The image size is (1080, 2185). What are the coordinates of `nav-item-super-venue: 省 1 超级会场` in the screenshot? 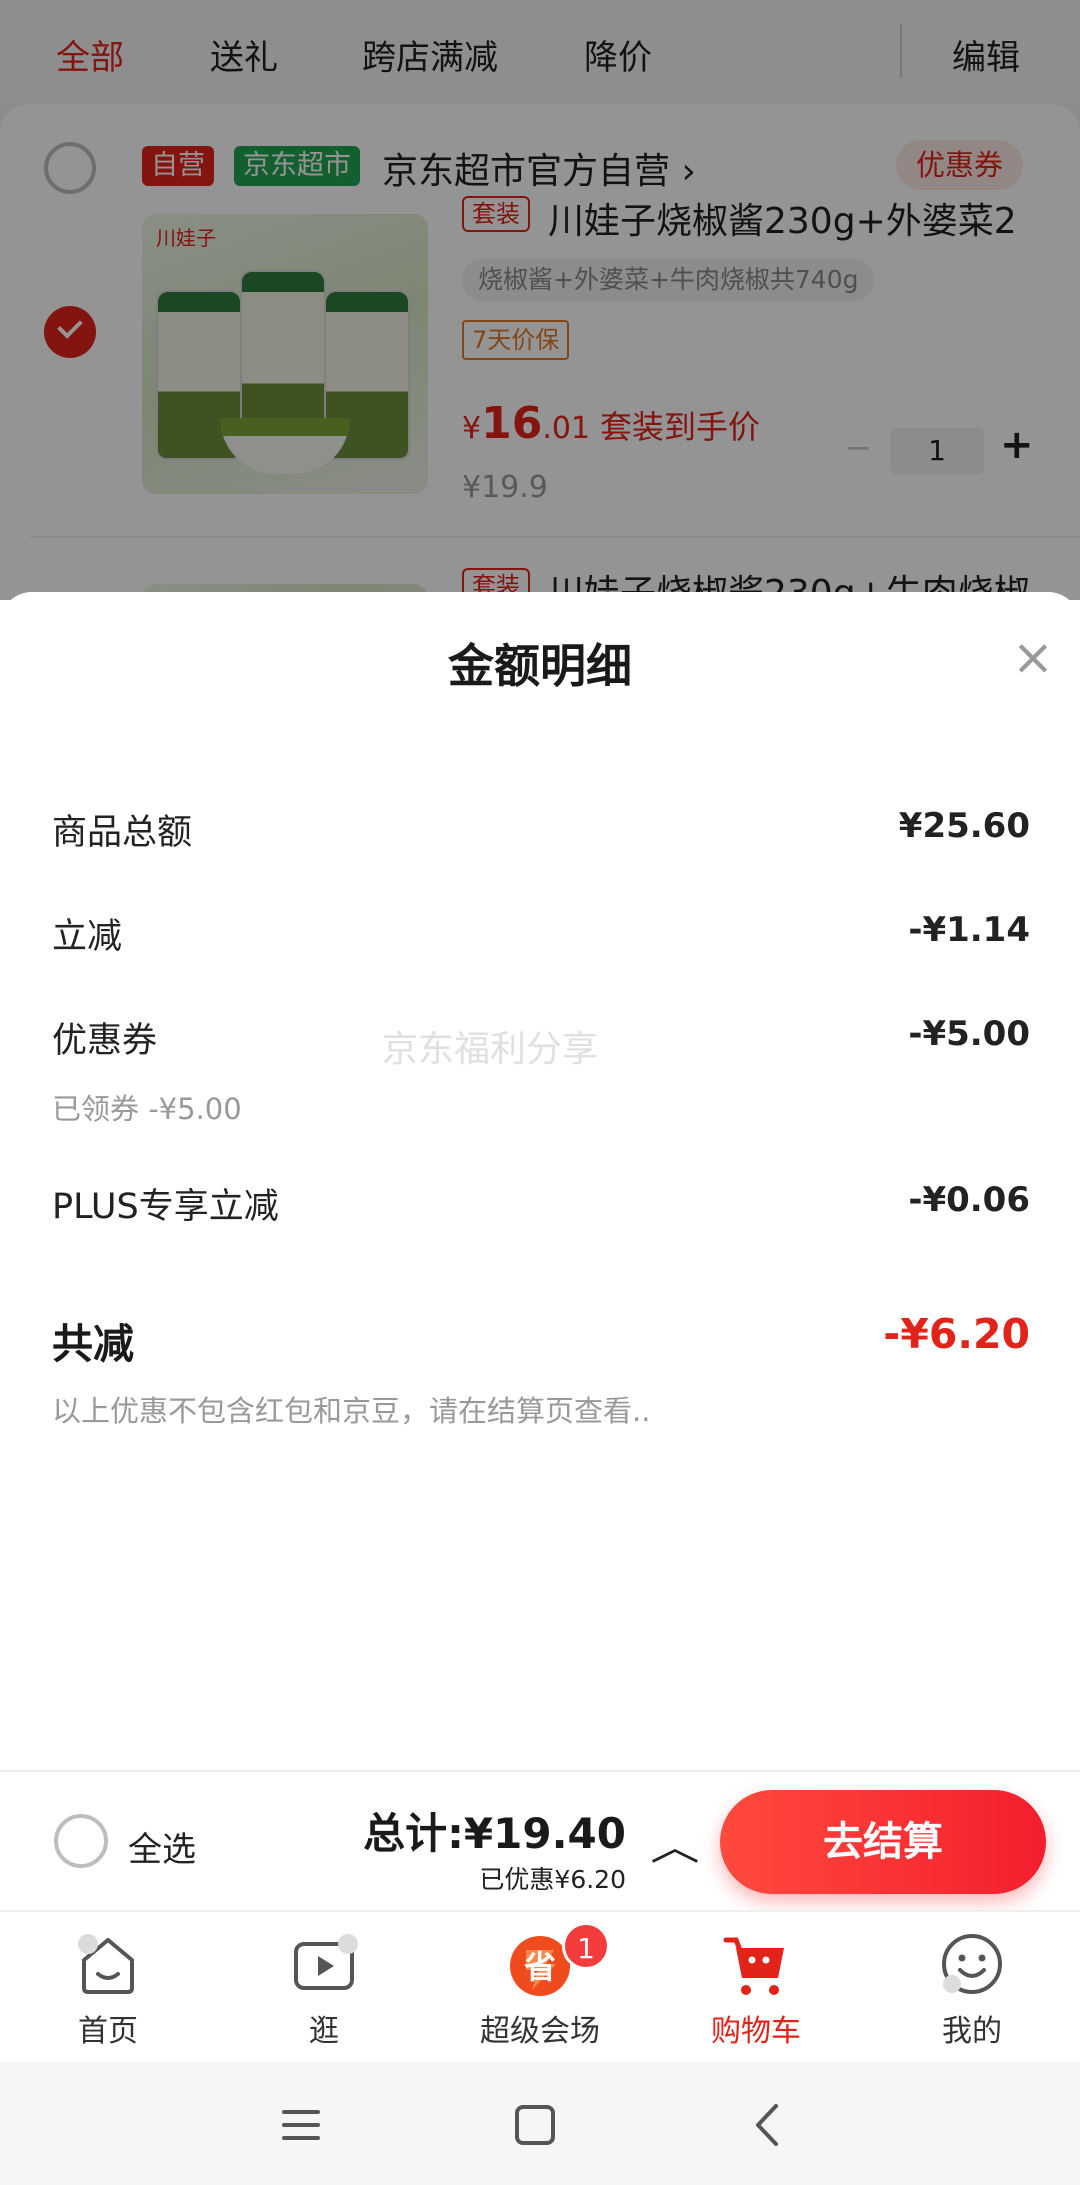 It's located at (540, 1988).